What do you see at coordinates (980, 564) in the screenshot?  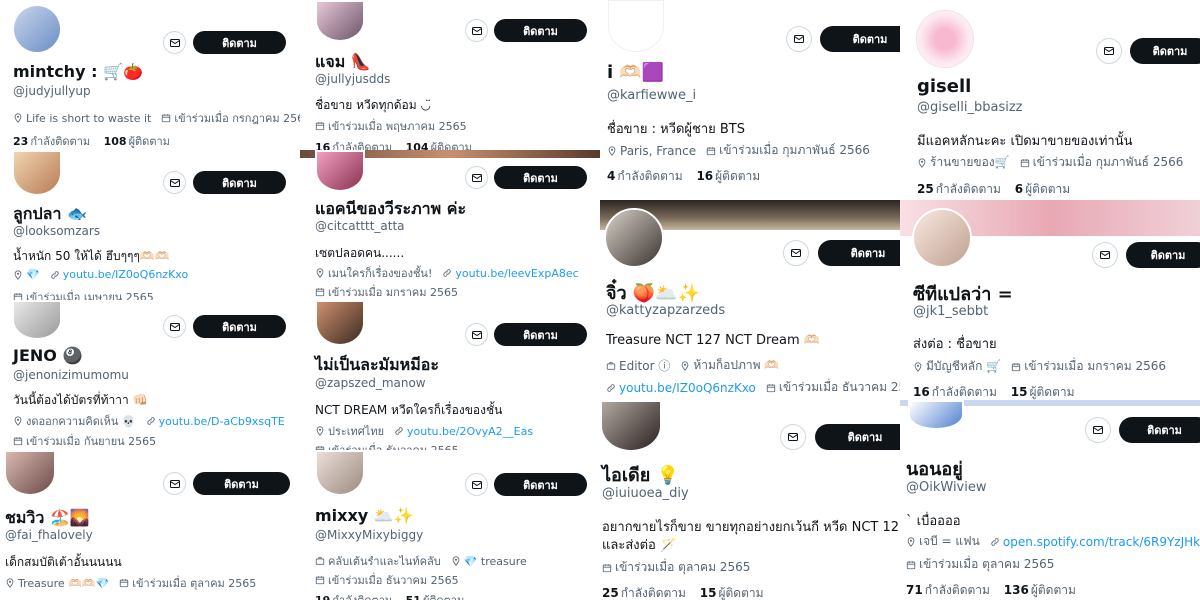 I see `joined-row: เข้าร่วมเมื่อ ตุลาคม 2565` at bounding box center [980, 564].